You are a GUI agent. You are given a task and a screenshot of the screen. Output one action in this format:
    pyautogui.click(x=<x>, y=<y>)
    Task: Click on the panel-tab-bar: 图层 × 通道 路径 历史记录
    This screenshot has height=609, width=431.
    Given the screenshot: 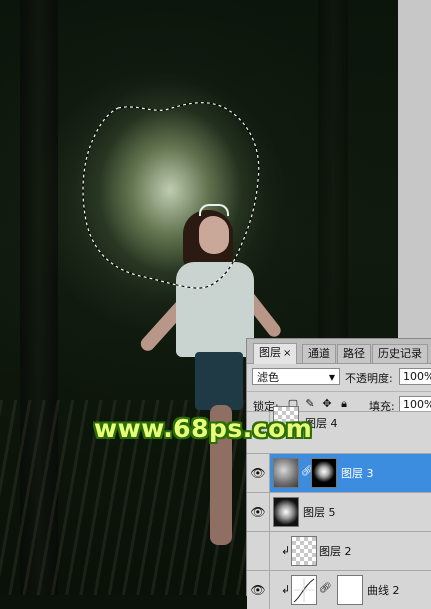 What is the action you would take?
    pyautogui.click(x=339, y=351)
    